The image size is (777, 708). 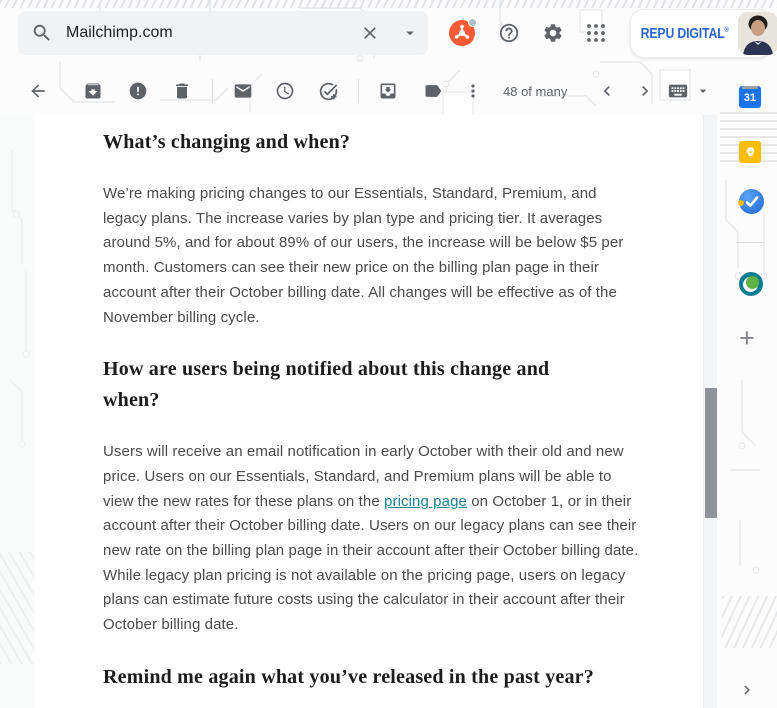 What do you see at coordinates (553, 33) in the screenshot?
I see `settings-gear-icon` at bounding box center [553, 33].